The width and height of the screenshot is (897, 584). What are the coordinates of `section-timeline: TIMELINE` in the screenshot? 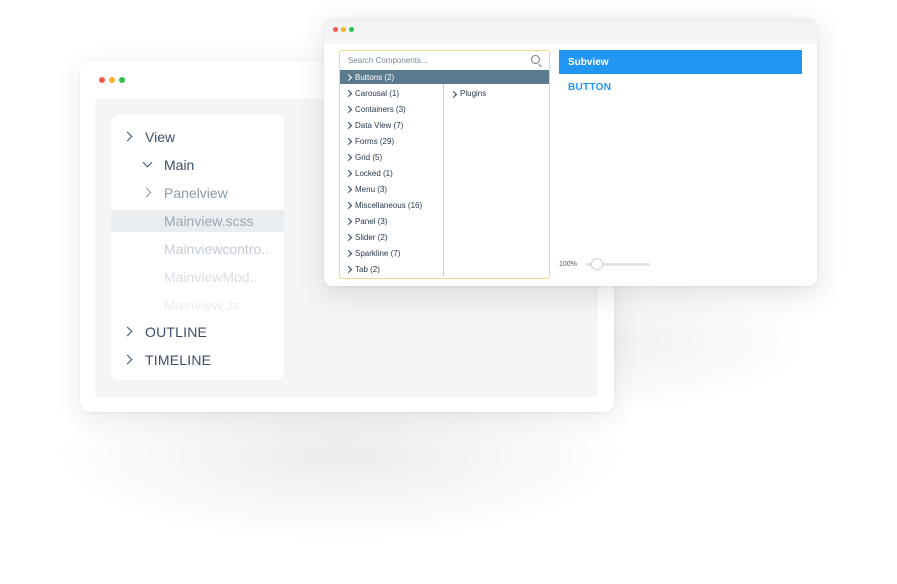 It's located at (197, 360).